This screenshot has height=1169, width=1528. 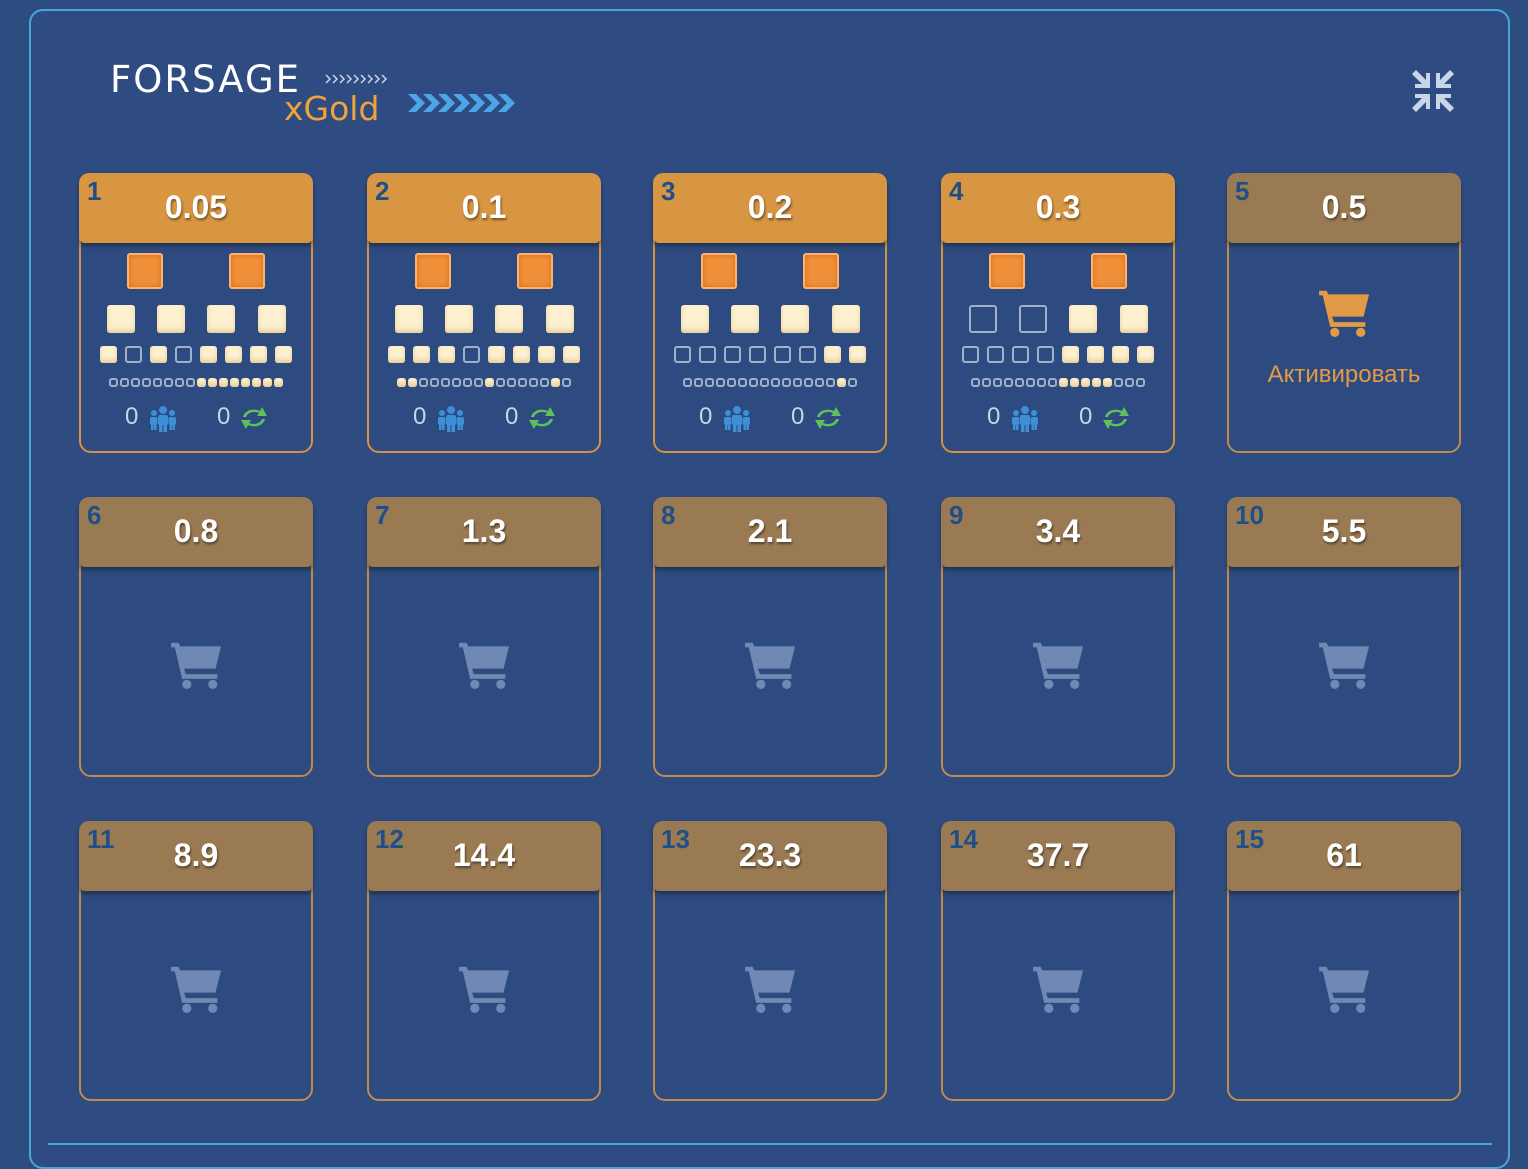 What do you see at coordinates (770, 532) in the screenshot?
I see `level-header: 8 2.1` at bounding box center [770, 532].